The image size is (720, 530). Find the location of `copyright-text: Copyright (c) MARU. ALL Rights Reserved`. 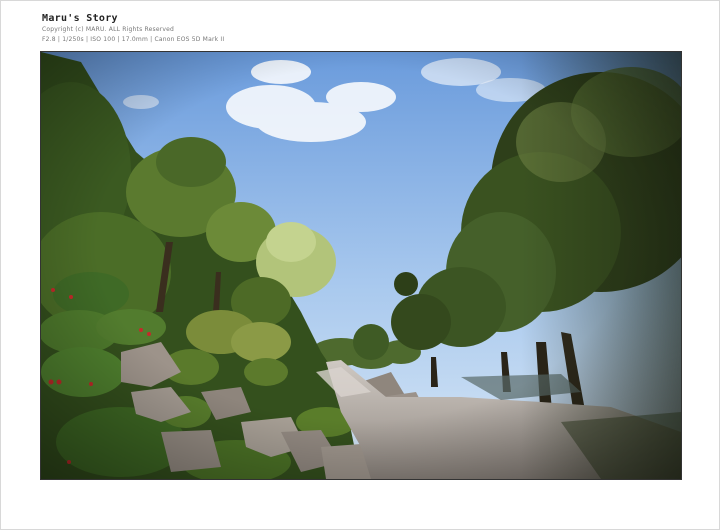

copyright-text: Copyright (c) MARU. ALL Rights Reserved is located at coordinates (108, 29).